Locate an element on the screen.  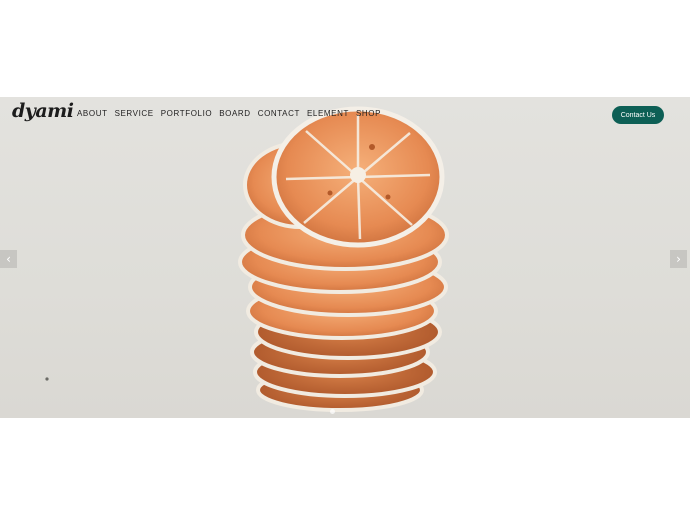
nav-item-board: Board is located at coordinates (234, 113).